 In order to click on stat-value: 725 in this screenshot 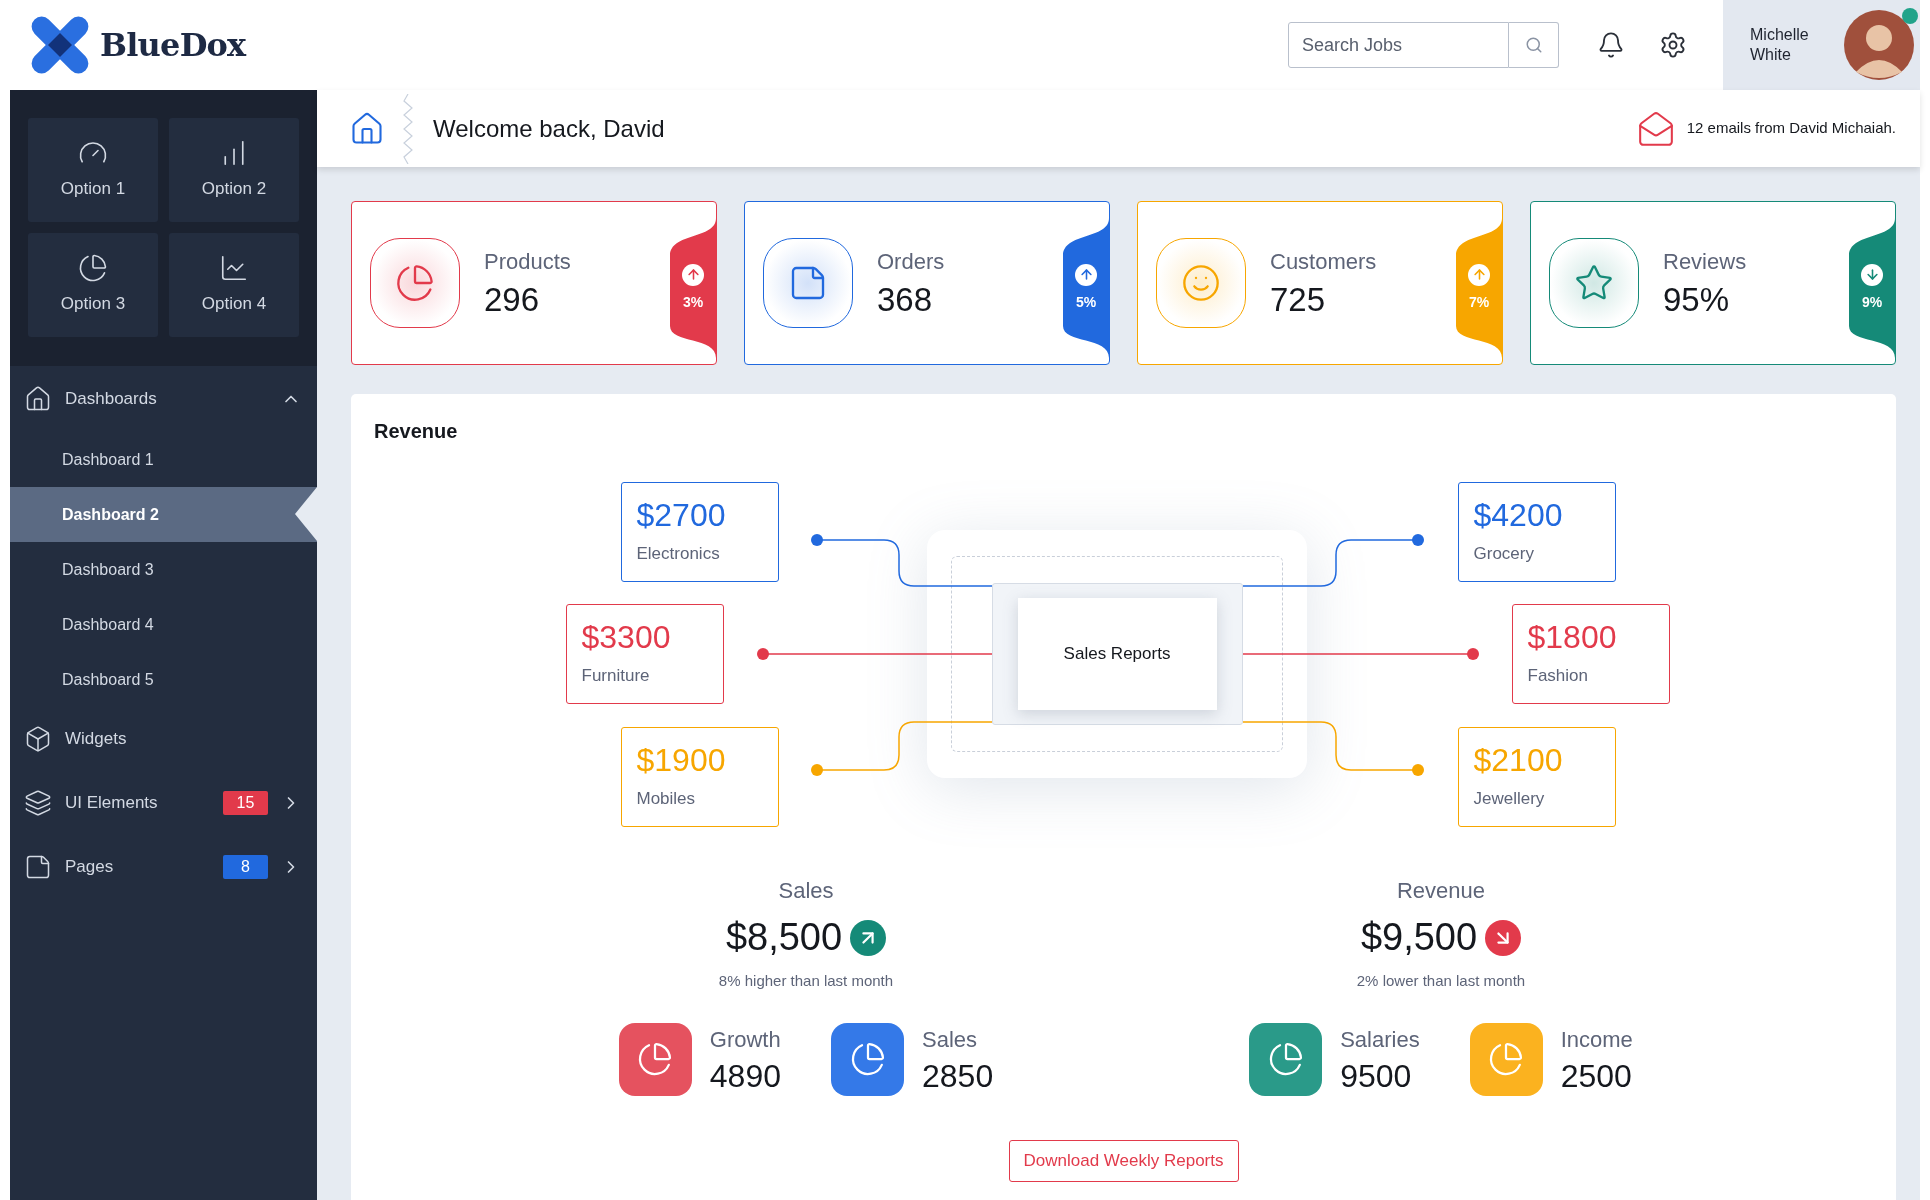, I will do `click(1298, 299)`.